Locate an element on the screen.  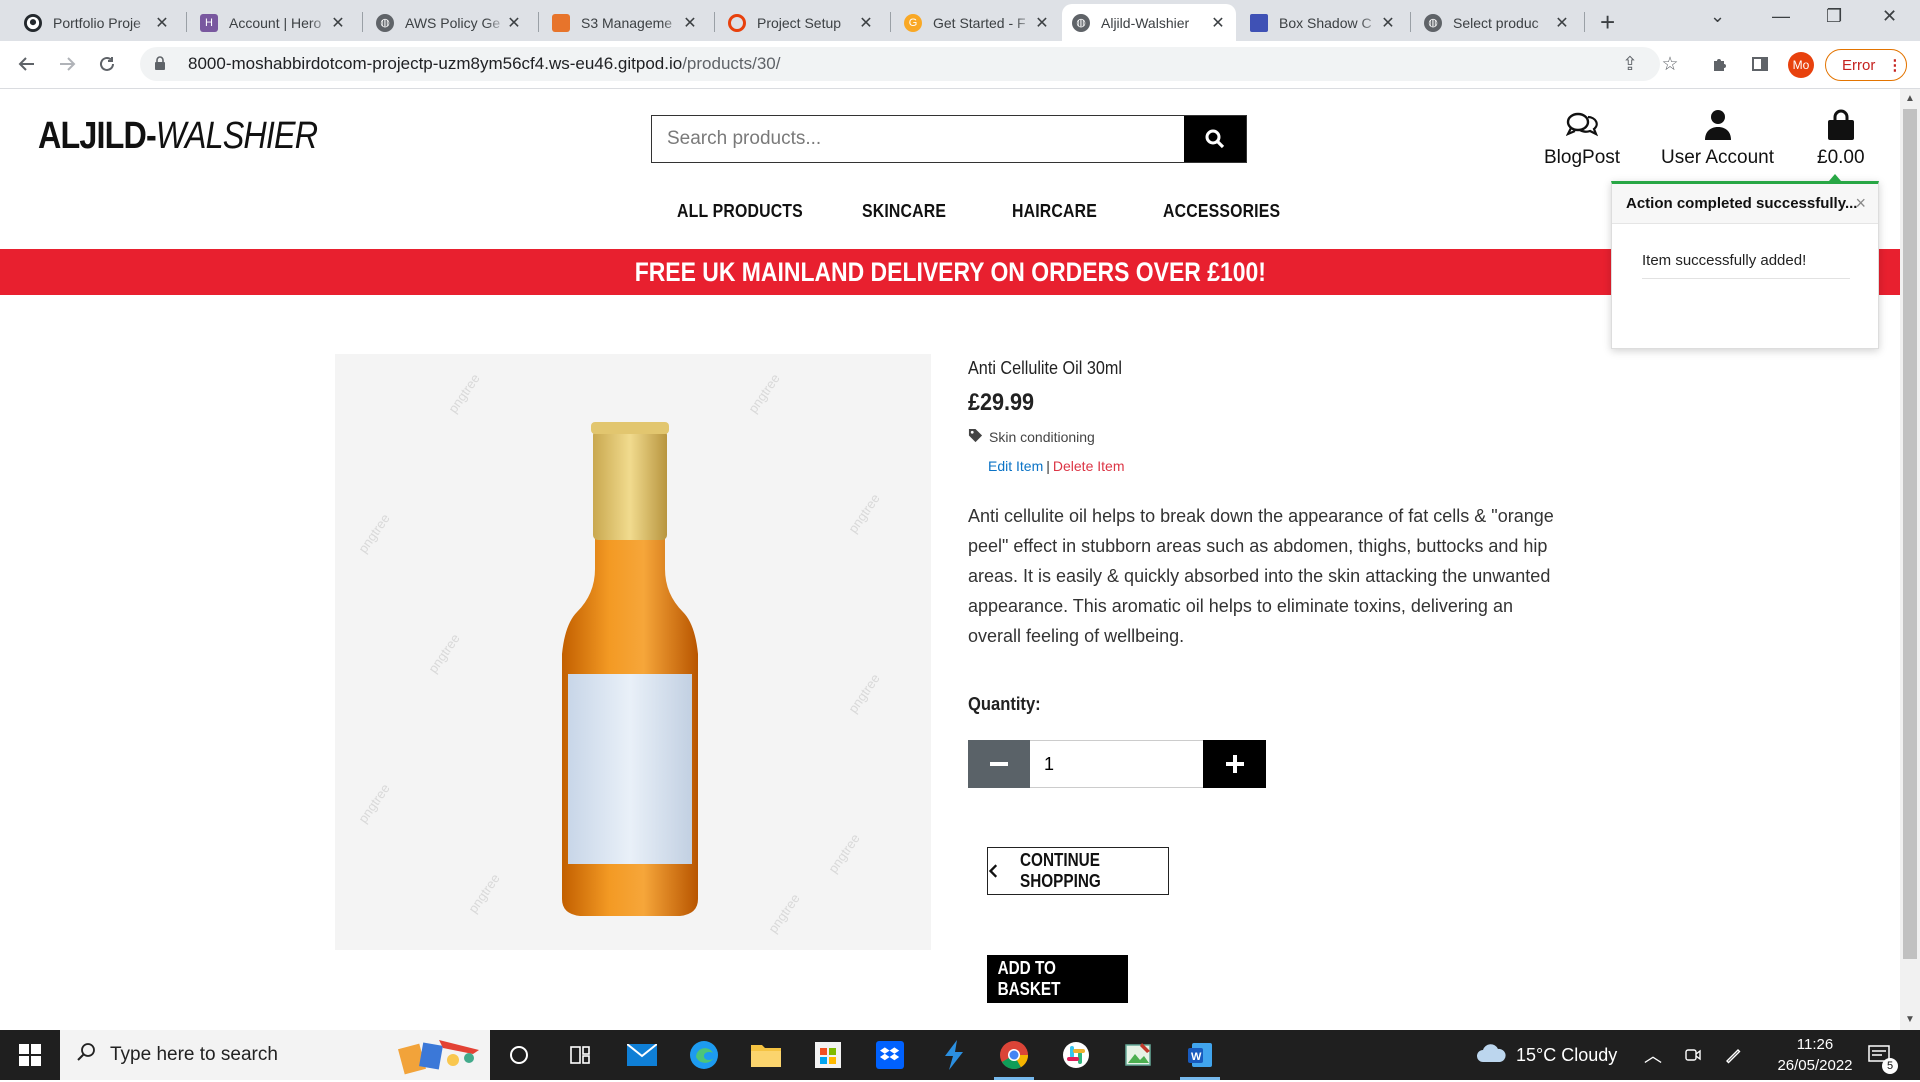
browser-tab: Box Shadow C ✕ is located at coordinates (1323, 22).